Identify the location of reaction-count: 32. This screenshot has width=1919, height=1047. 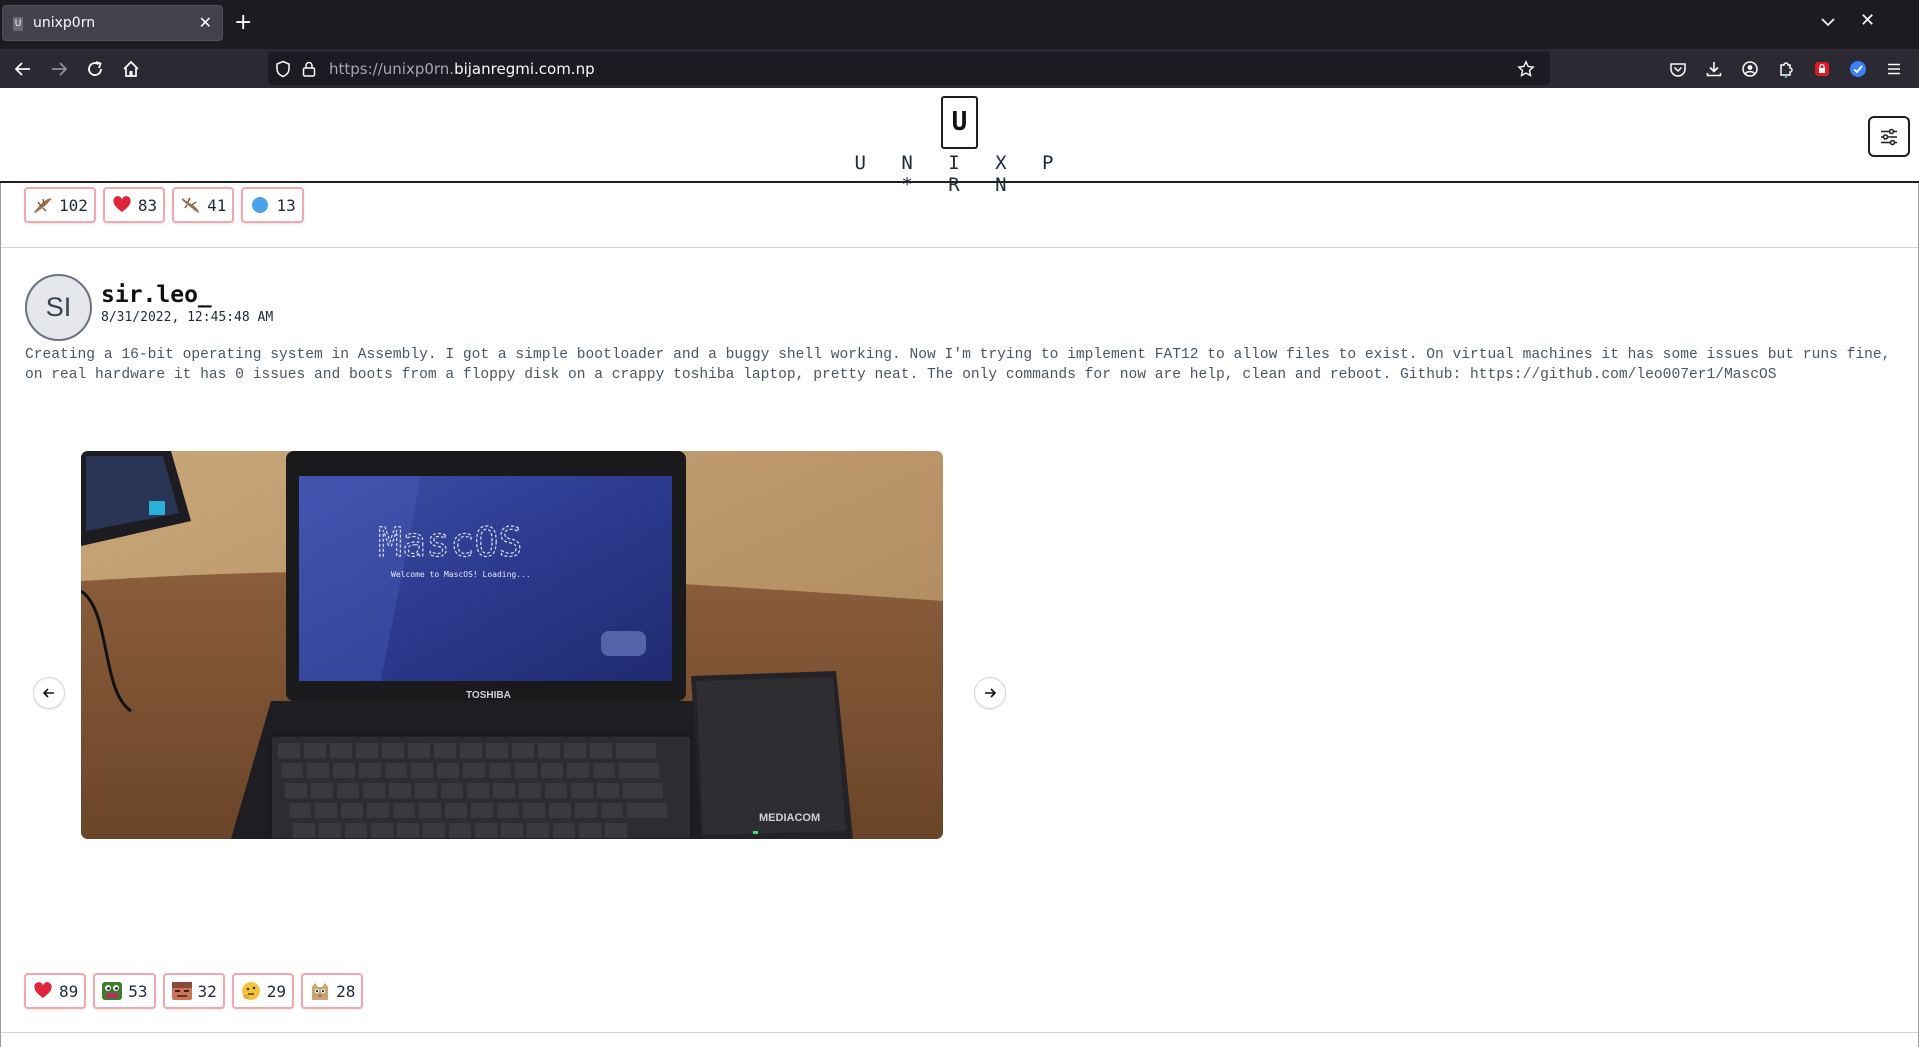
(207, 991).